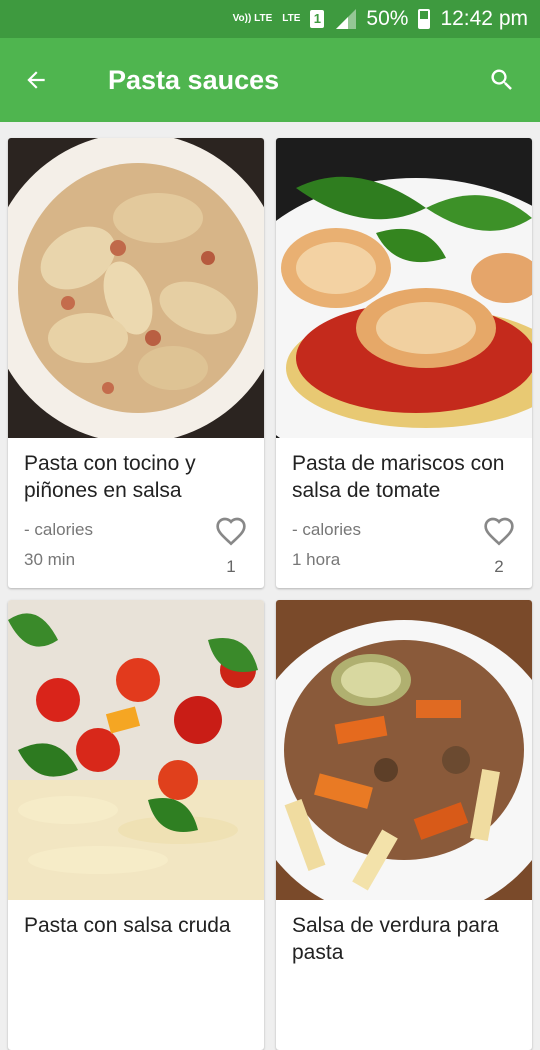 This screenshot has width=540, height=1050. I want to click on app-bar: Pasta sauces, so click(270, 80).